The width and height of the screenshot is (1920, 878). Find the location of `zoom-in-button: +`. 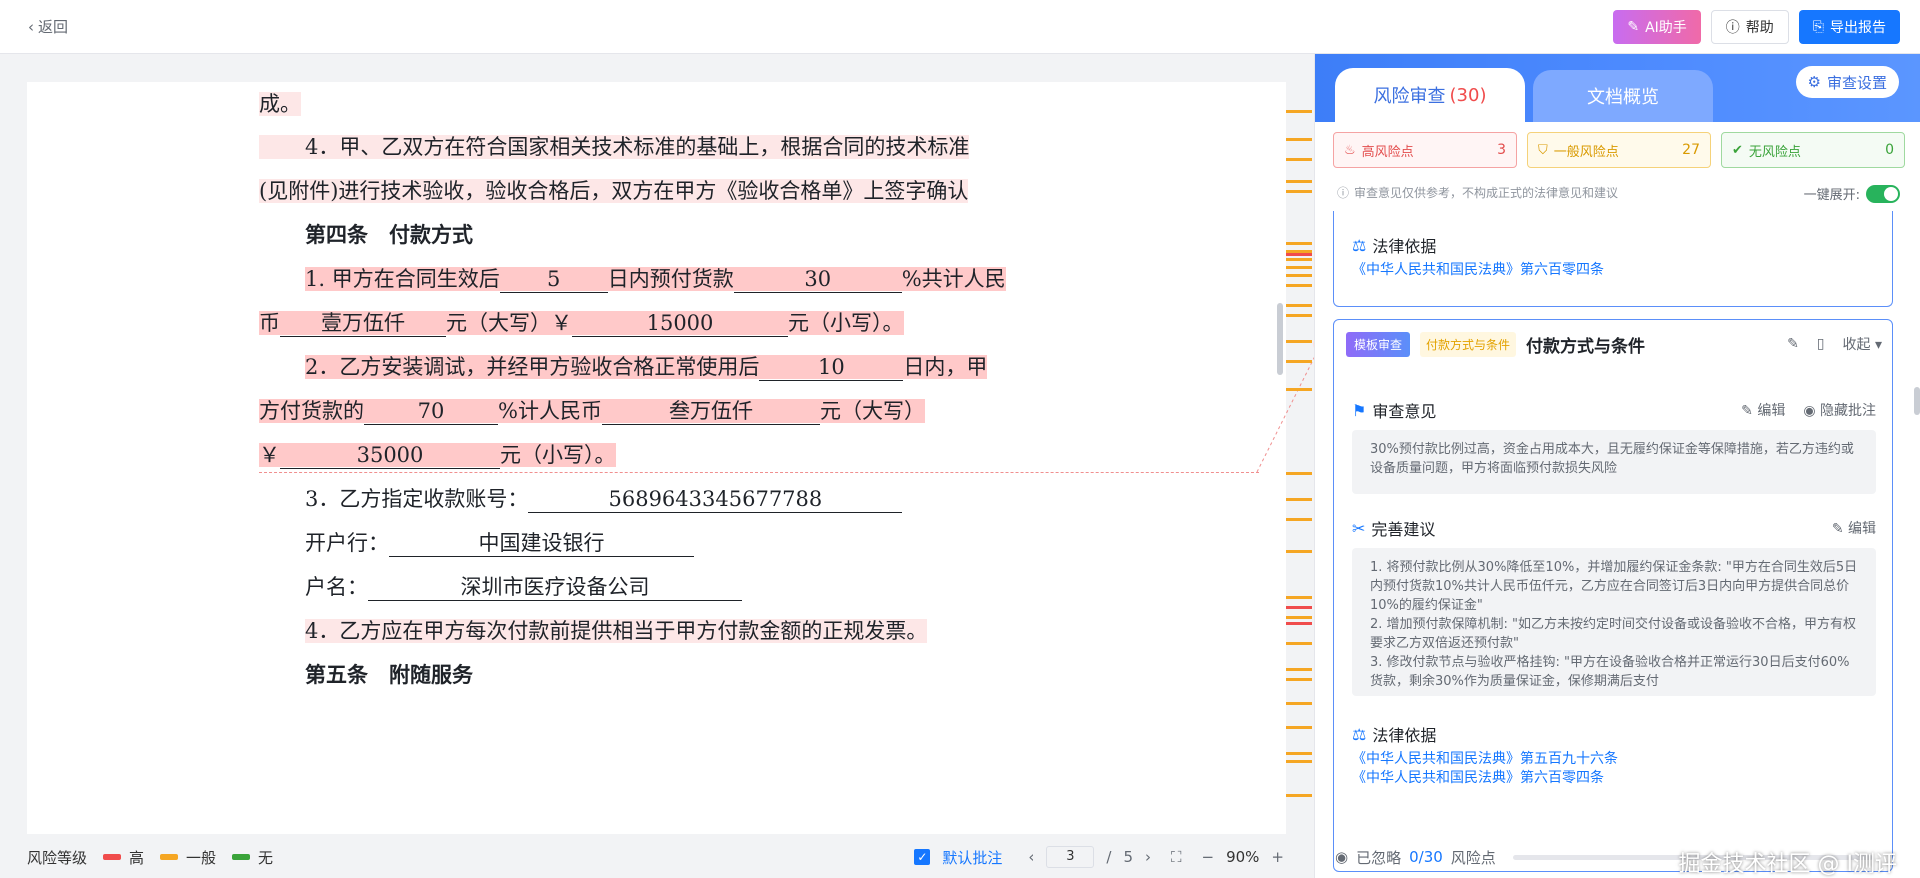

zoom-in-button: + is located at coordinates (1277, 857).